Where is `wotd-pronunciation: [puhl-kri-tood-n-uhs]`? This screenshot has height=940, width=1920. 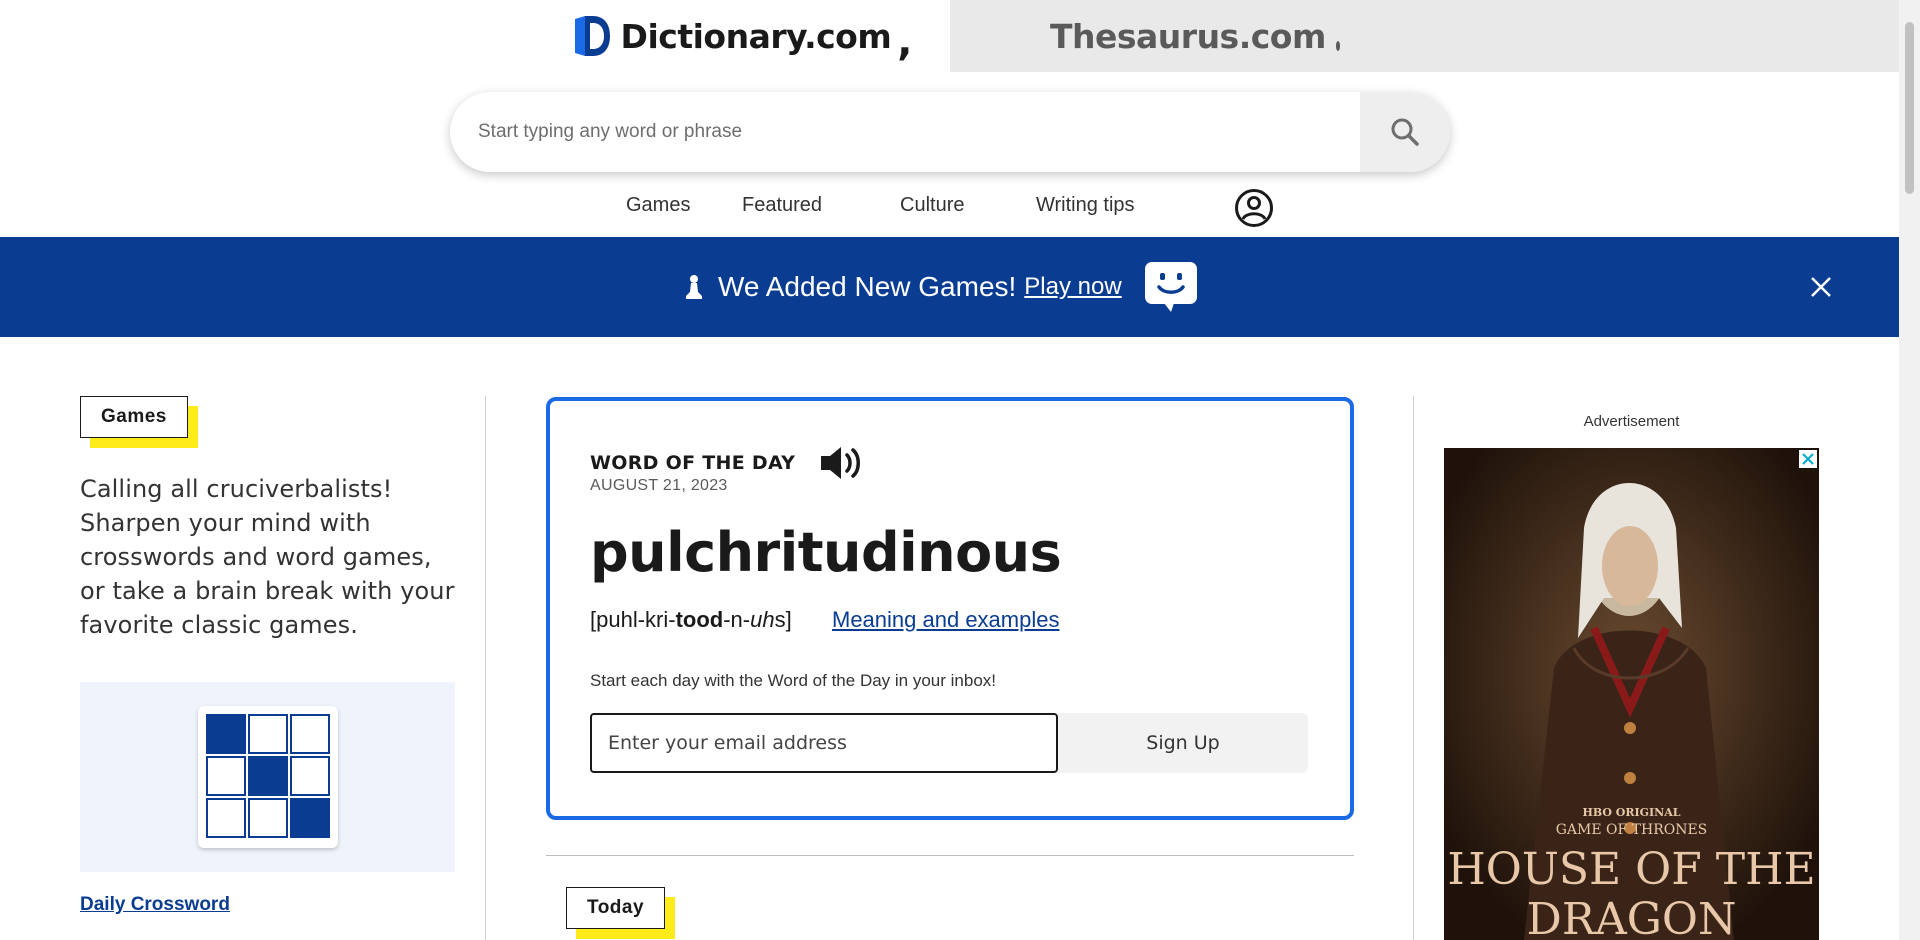 wotd-pronunciation: [puhl-kri-tood-n-uhs] is located at coordinates (691, 619).